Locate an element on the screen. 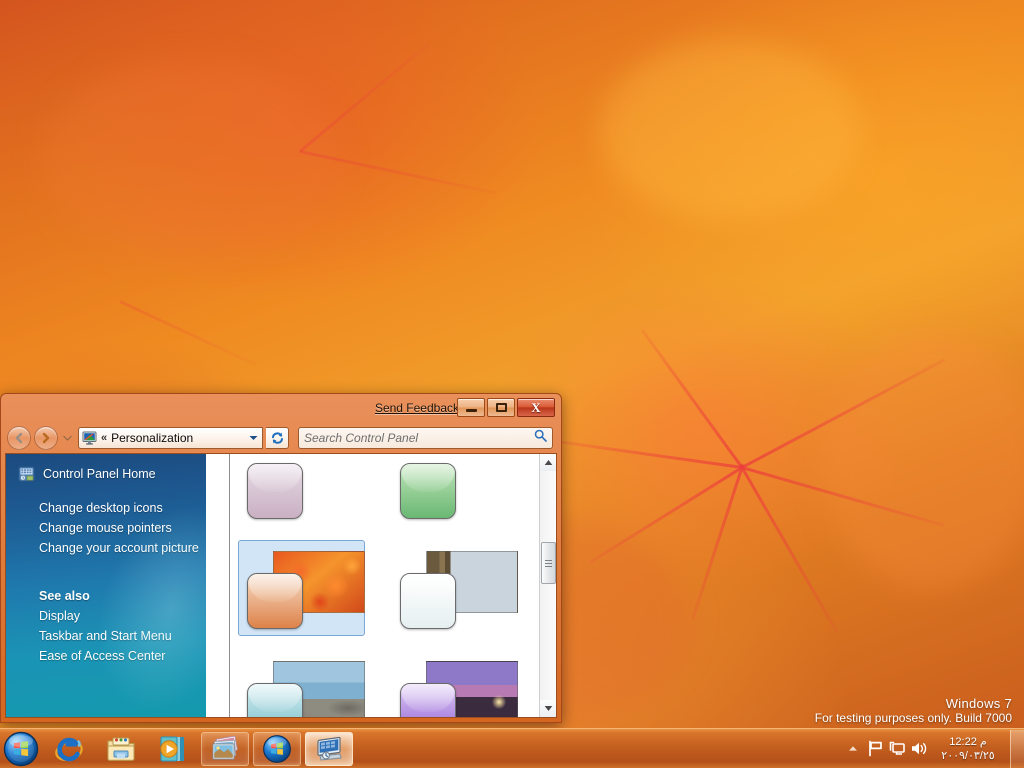 The height and width of the screenshot is (768, 1024). close-icon: X is located at coordinates (536, 407).